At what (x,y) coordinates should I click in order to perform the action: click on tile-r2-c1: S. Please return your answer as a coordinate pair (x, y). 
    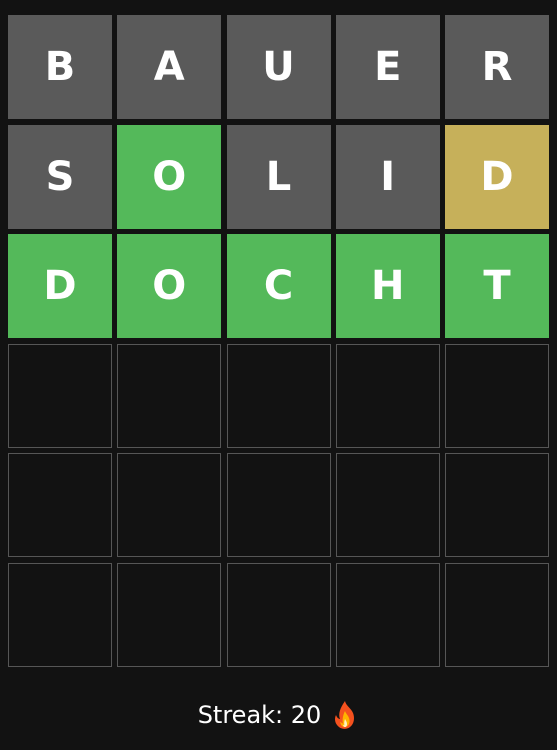
    Looking at the image, I should click on (60, 176).